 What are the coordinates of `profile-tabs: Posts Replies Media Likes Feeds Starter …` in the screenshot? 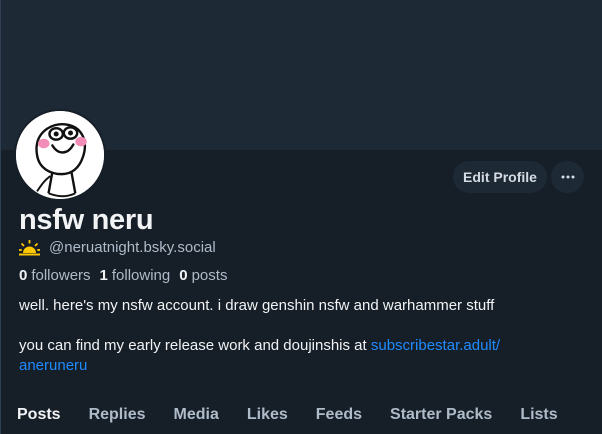 It's located at (301, 415).